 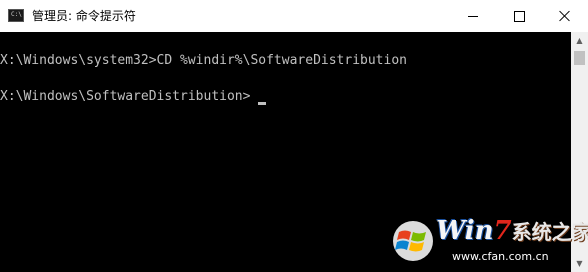 What do you see at coordinates (125, 96) in the screenshot?
I see `console-line-prompt: X:\Windows\SoftwareDistribution>` at bounding box center [125, 96].